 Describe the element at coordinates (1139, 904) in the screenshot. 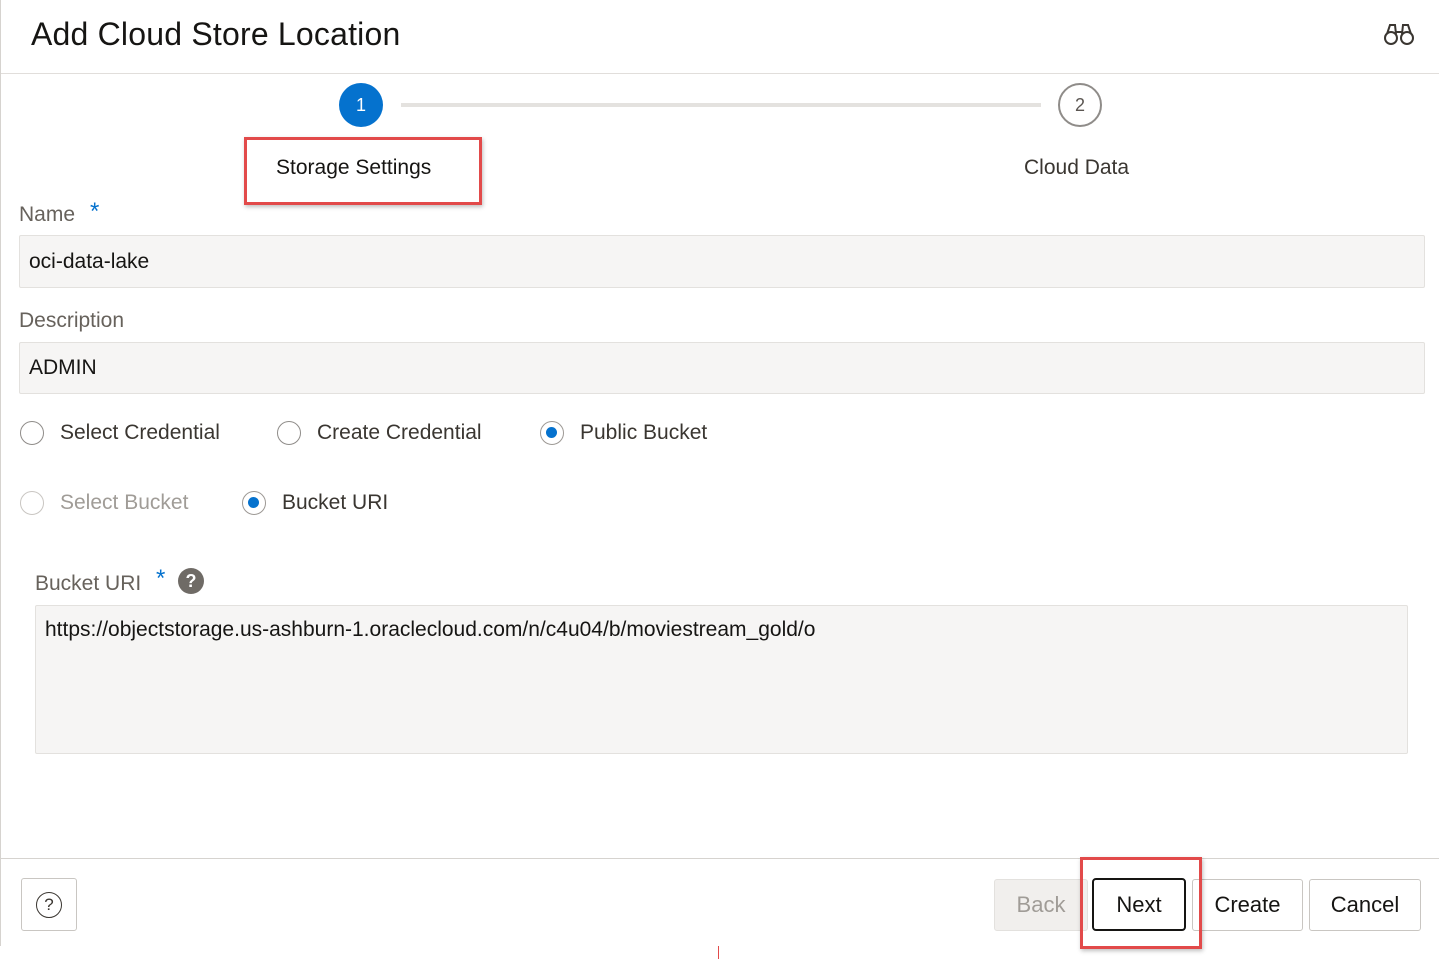

I see `next-button: Next` at that location.